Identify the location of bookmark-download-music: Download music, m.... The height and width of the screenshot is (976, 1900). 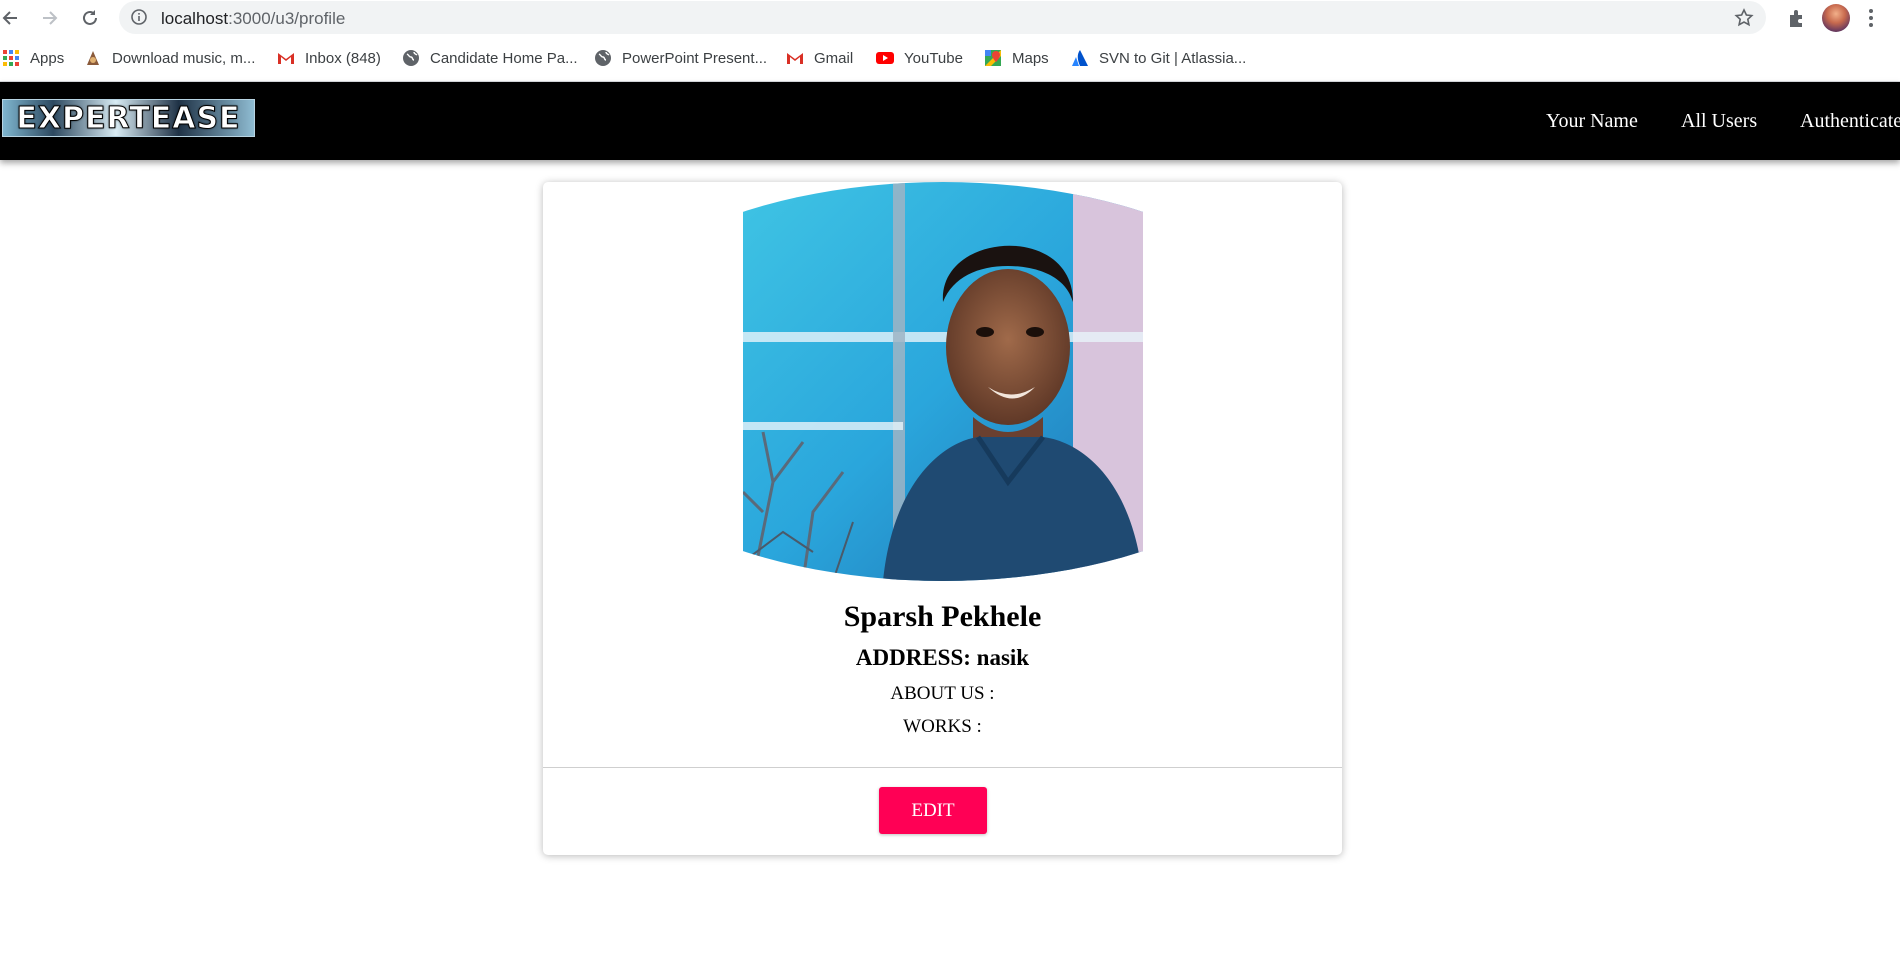
(169, 58).